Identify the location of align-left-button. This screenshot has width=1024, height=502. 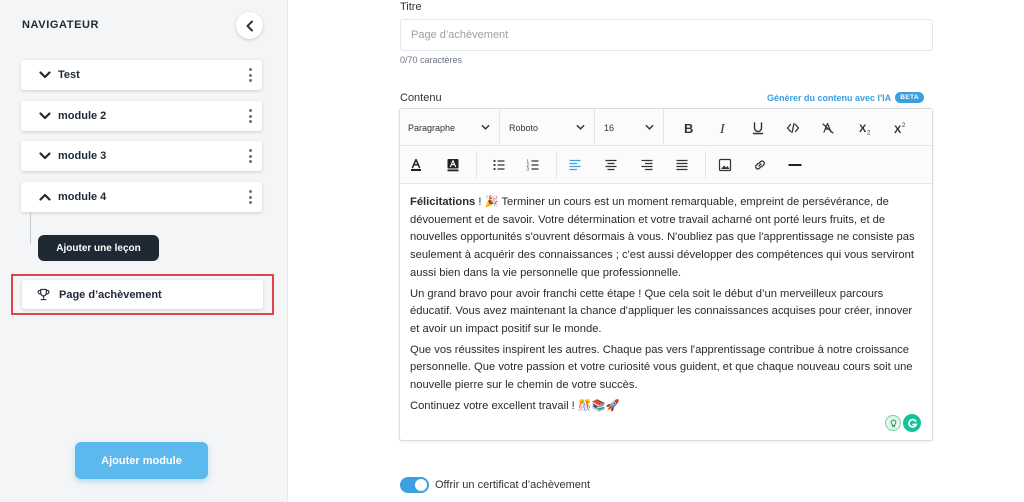
(575, 165).